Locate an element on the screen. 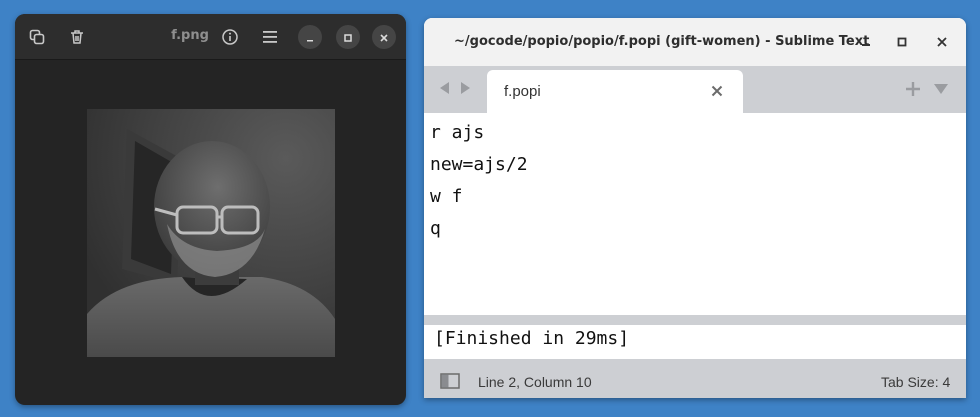  output-panel-divider is located at coordinates (695, 320).